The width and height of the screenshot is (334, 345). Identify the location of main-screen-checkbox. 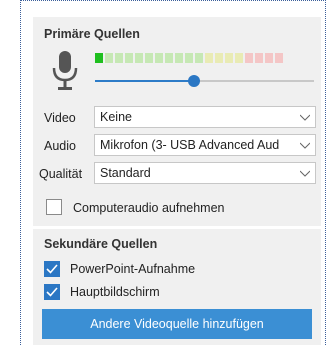
(52, 292).